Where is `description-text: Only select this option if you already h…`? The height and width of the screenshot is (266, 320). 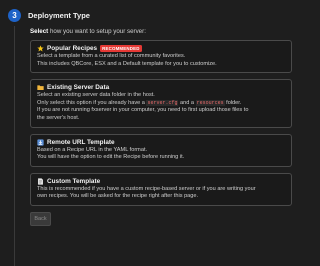
description-text: Only select this option if you already h… is located at coordinates (92, 102).